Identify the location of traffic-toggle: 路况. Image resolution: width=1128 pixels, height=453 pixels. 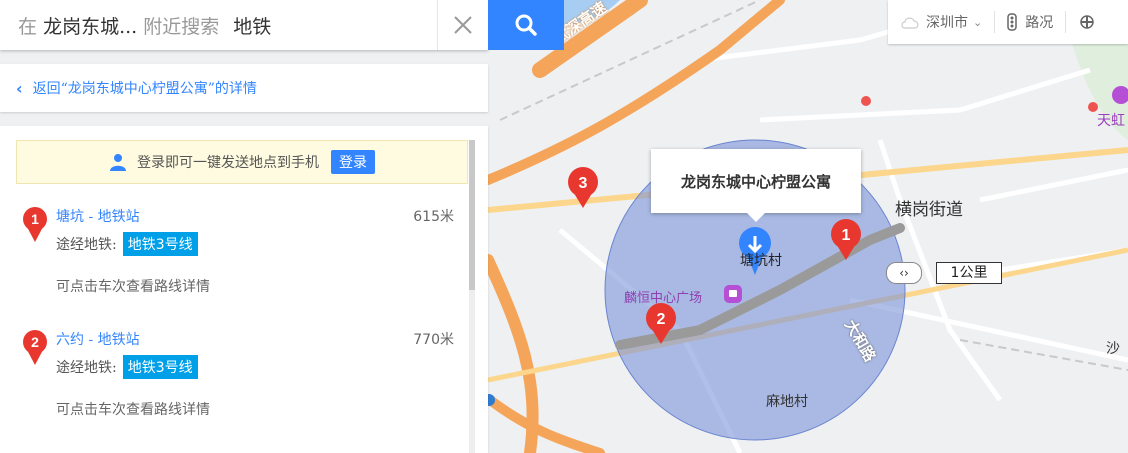
(1030, 22).